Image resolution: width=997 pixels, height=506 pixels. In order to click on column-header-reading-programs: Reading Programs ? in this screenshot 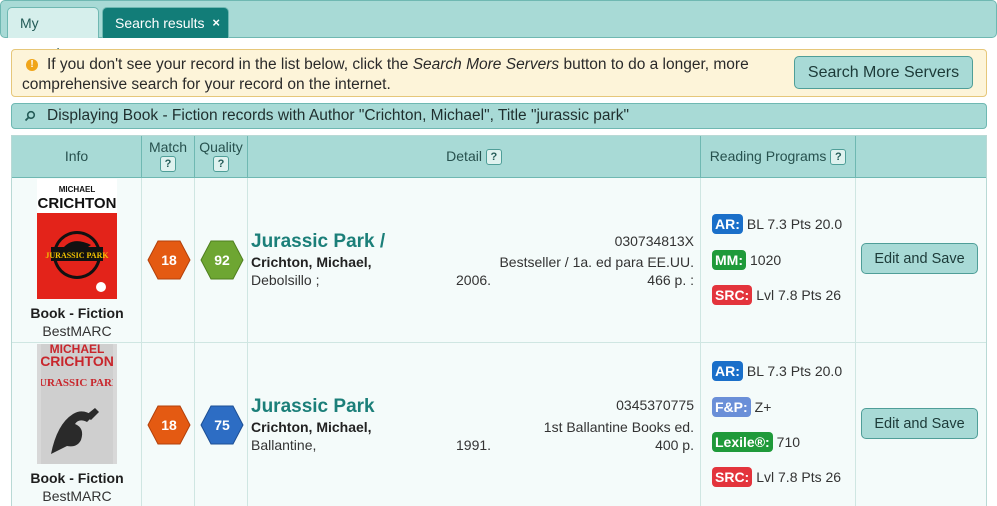, I will do `click(778, 157)`.